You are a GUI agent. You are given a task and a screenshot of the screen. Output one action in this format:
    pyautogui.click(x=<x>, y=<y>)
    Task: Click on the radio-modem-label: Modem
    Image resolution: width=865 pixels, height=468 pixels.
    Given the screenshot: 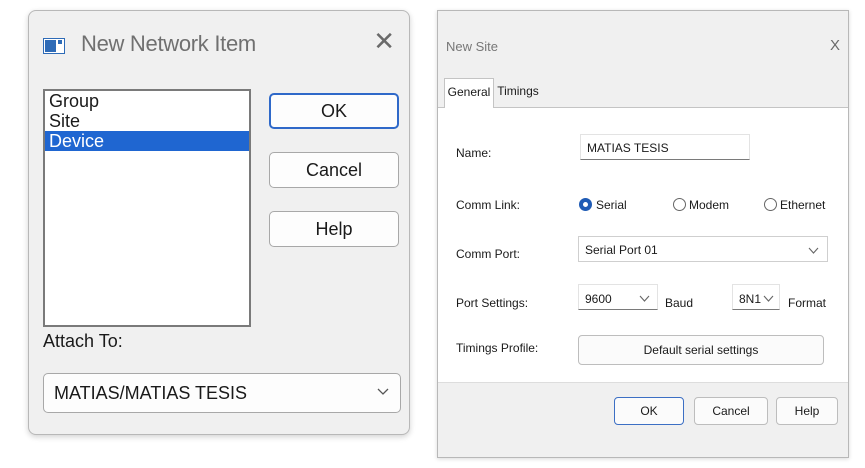 What is the action you would take?
    pyautogui.click(x=709, y=205)
    